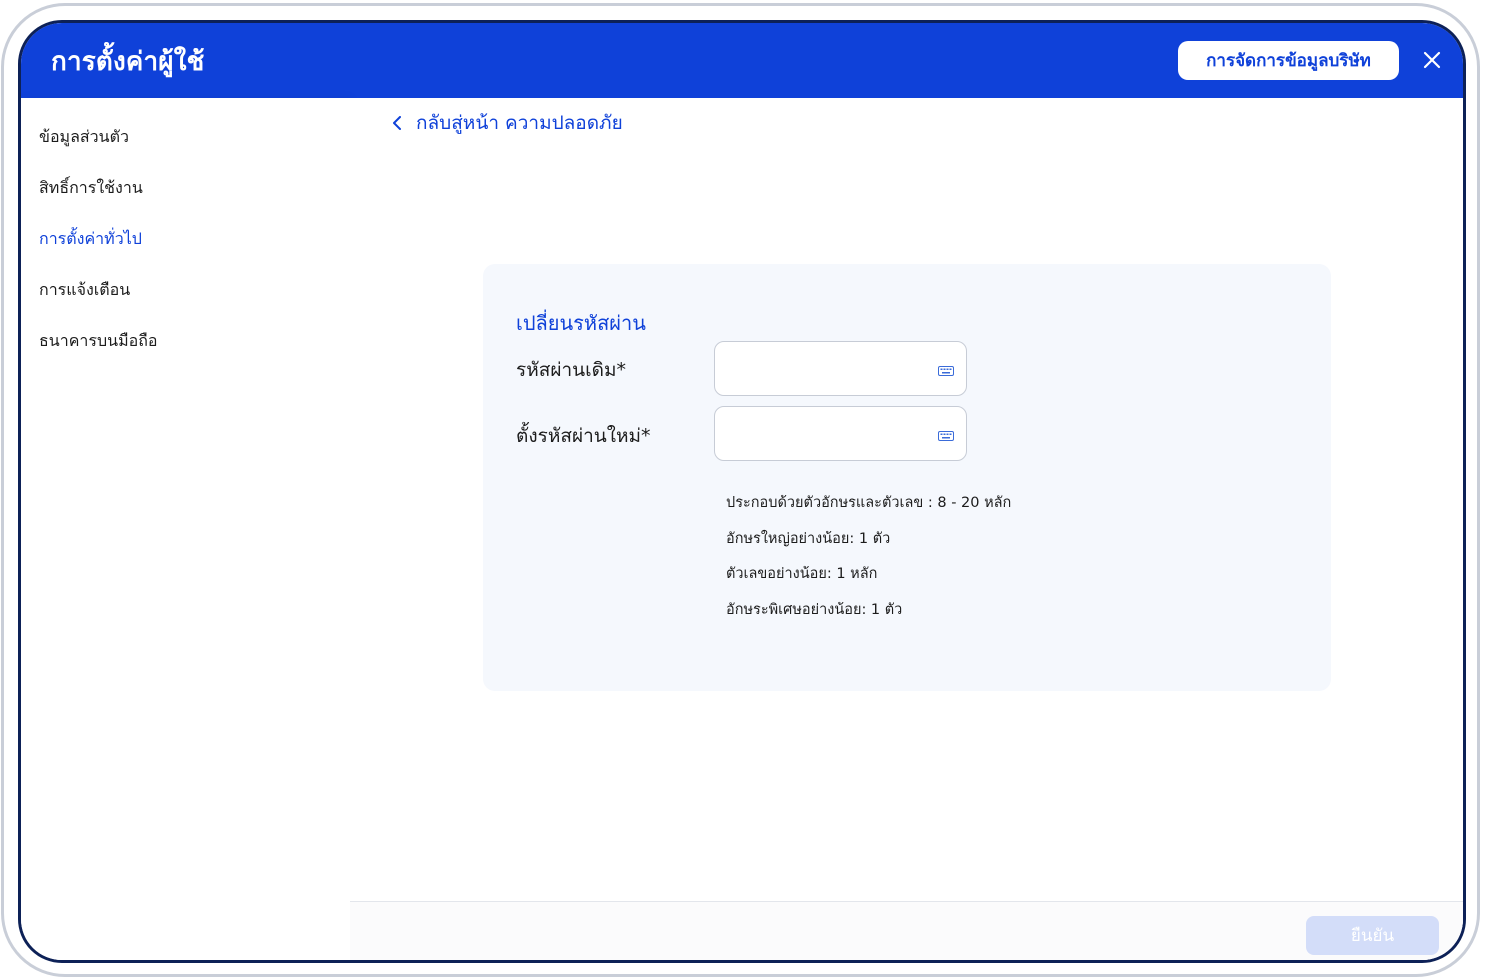  What do you see at coordinates (808, 539) in the screenshot?
I see `password-rule-uppercase: อักษรใหญ่อย่างน้อย: 1 ตัว` at bounding box center [808, 539].